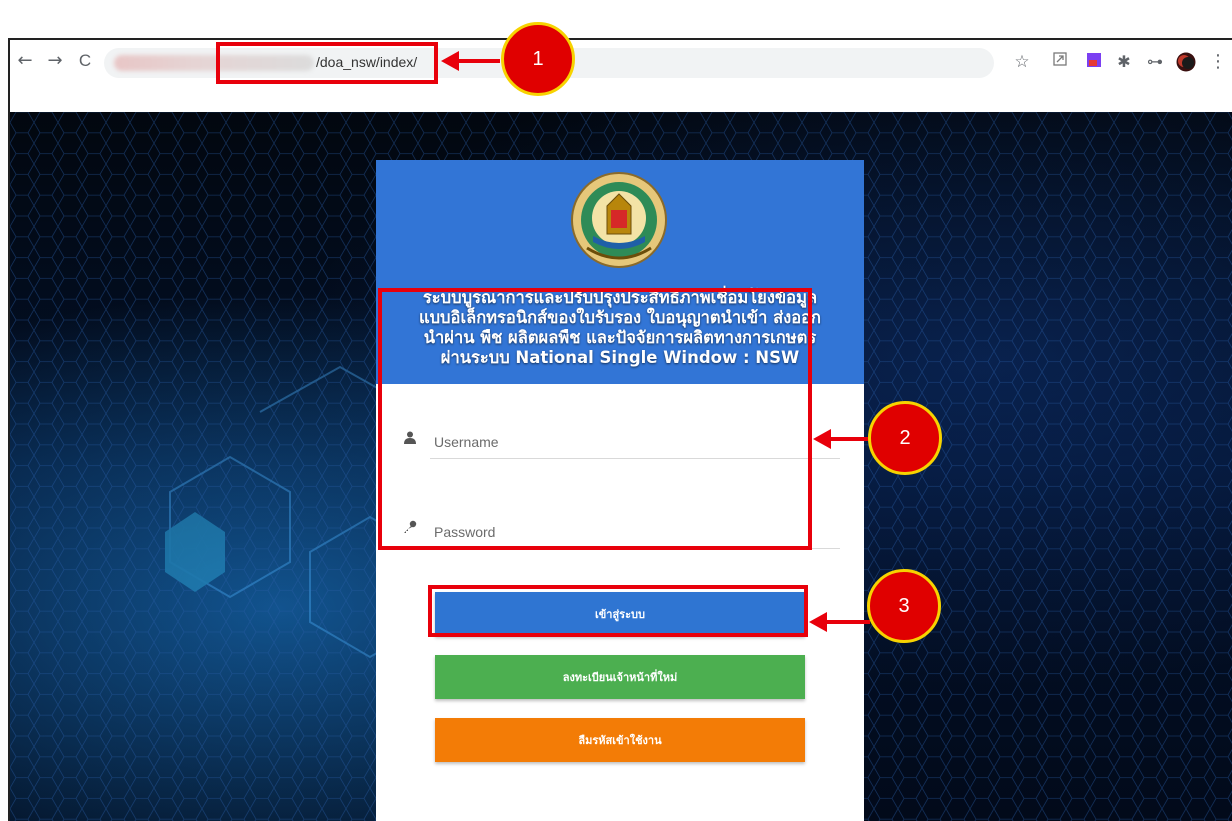 This screenshot has width=1232, height=821. Describe the element at coordinates (55, 61) in the screenshot. I see `forward-arrow-icon: →` at that location.